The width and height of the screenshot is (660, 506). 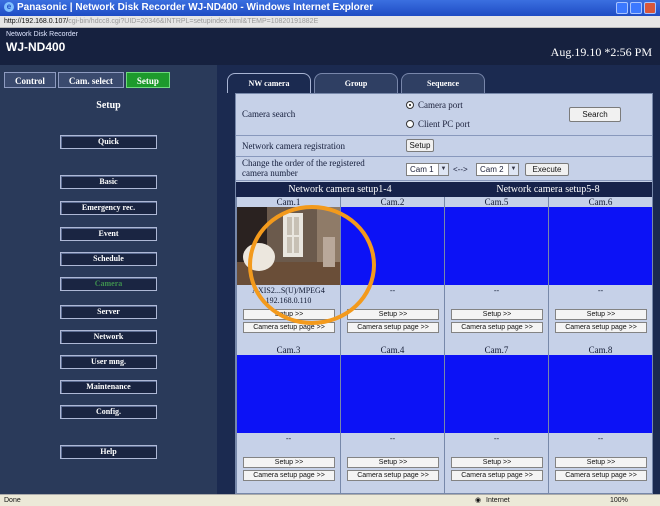 What do you see at coordinates (600, 202) in the screenshot?
I see `camera-name: Cam.6` at bounding box center [600, 202].